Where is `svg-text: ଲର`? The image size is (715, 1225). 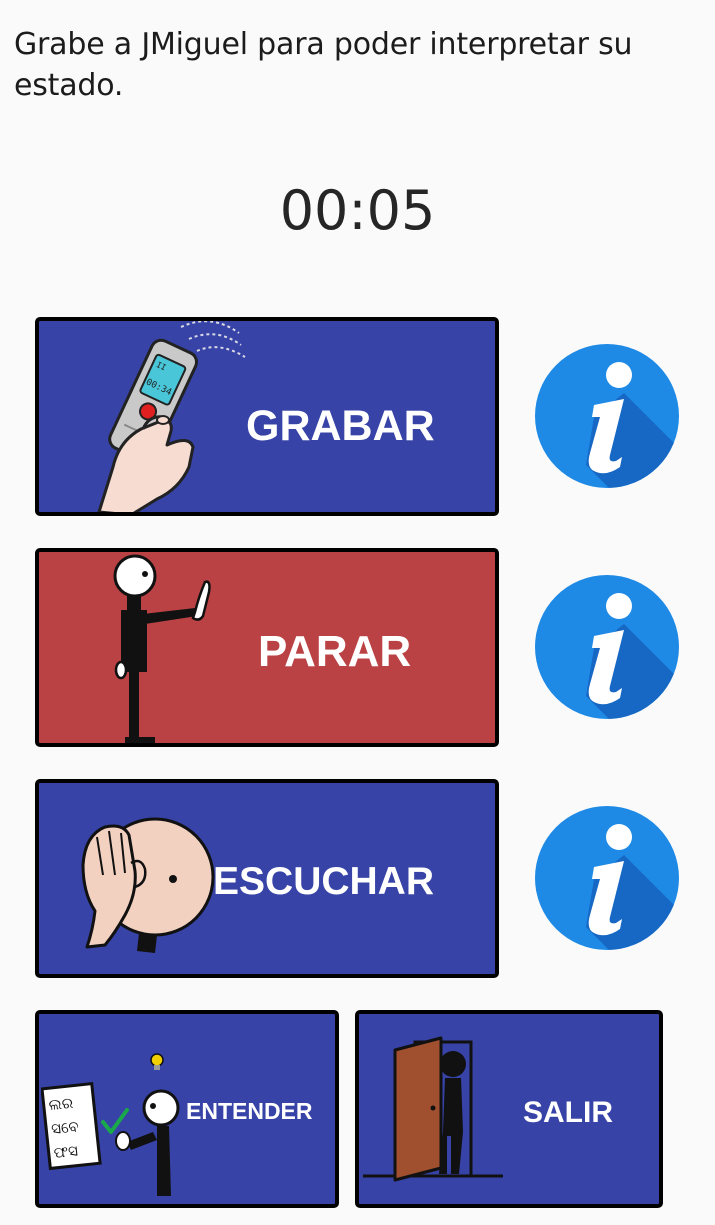 svg-text: ଲର is located at coordinates (61, 1104).